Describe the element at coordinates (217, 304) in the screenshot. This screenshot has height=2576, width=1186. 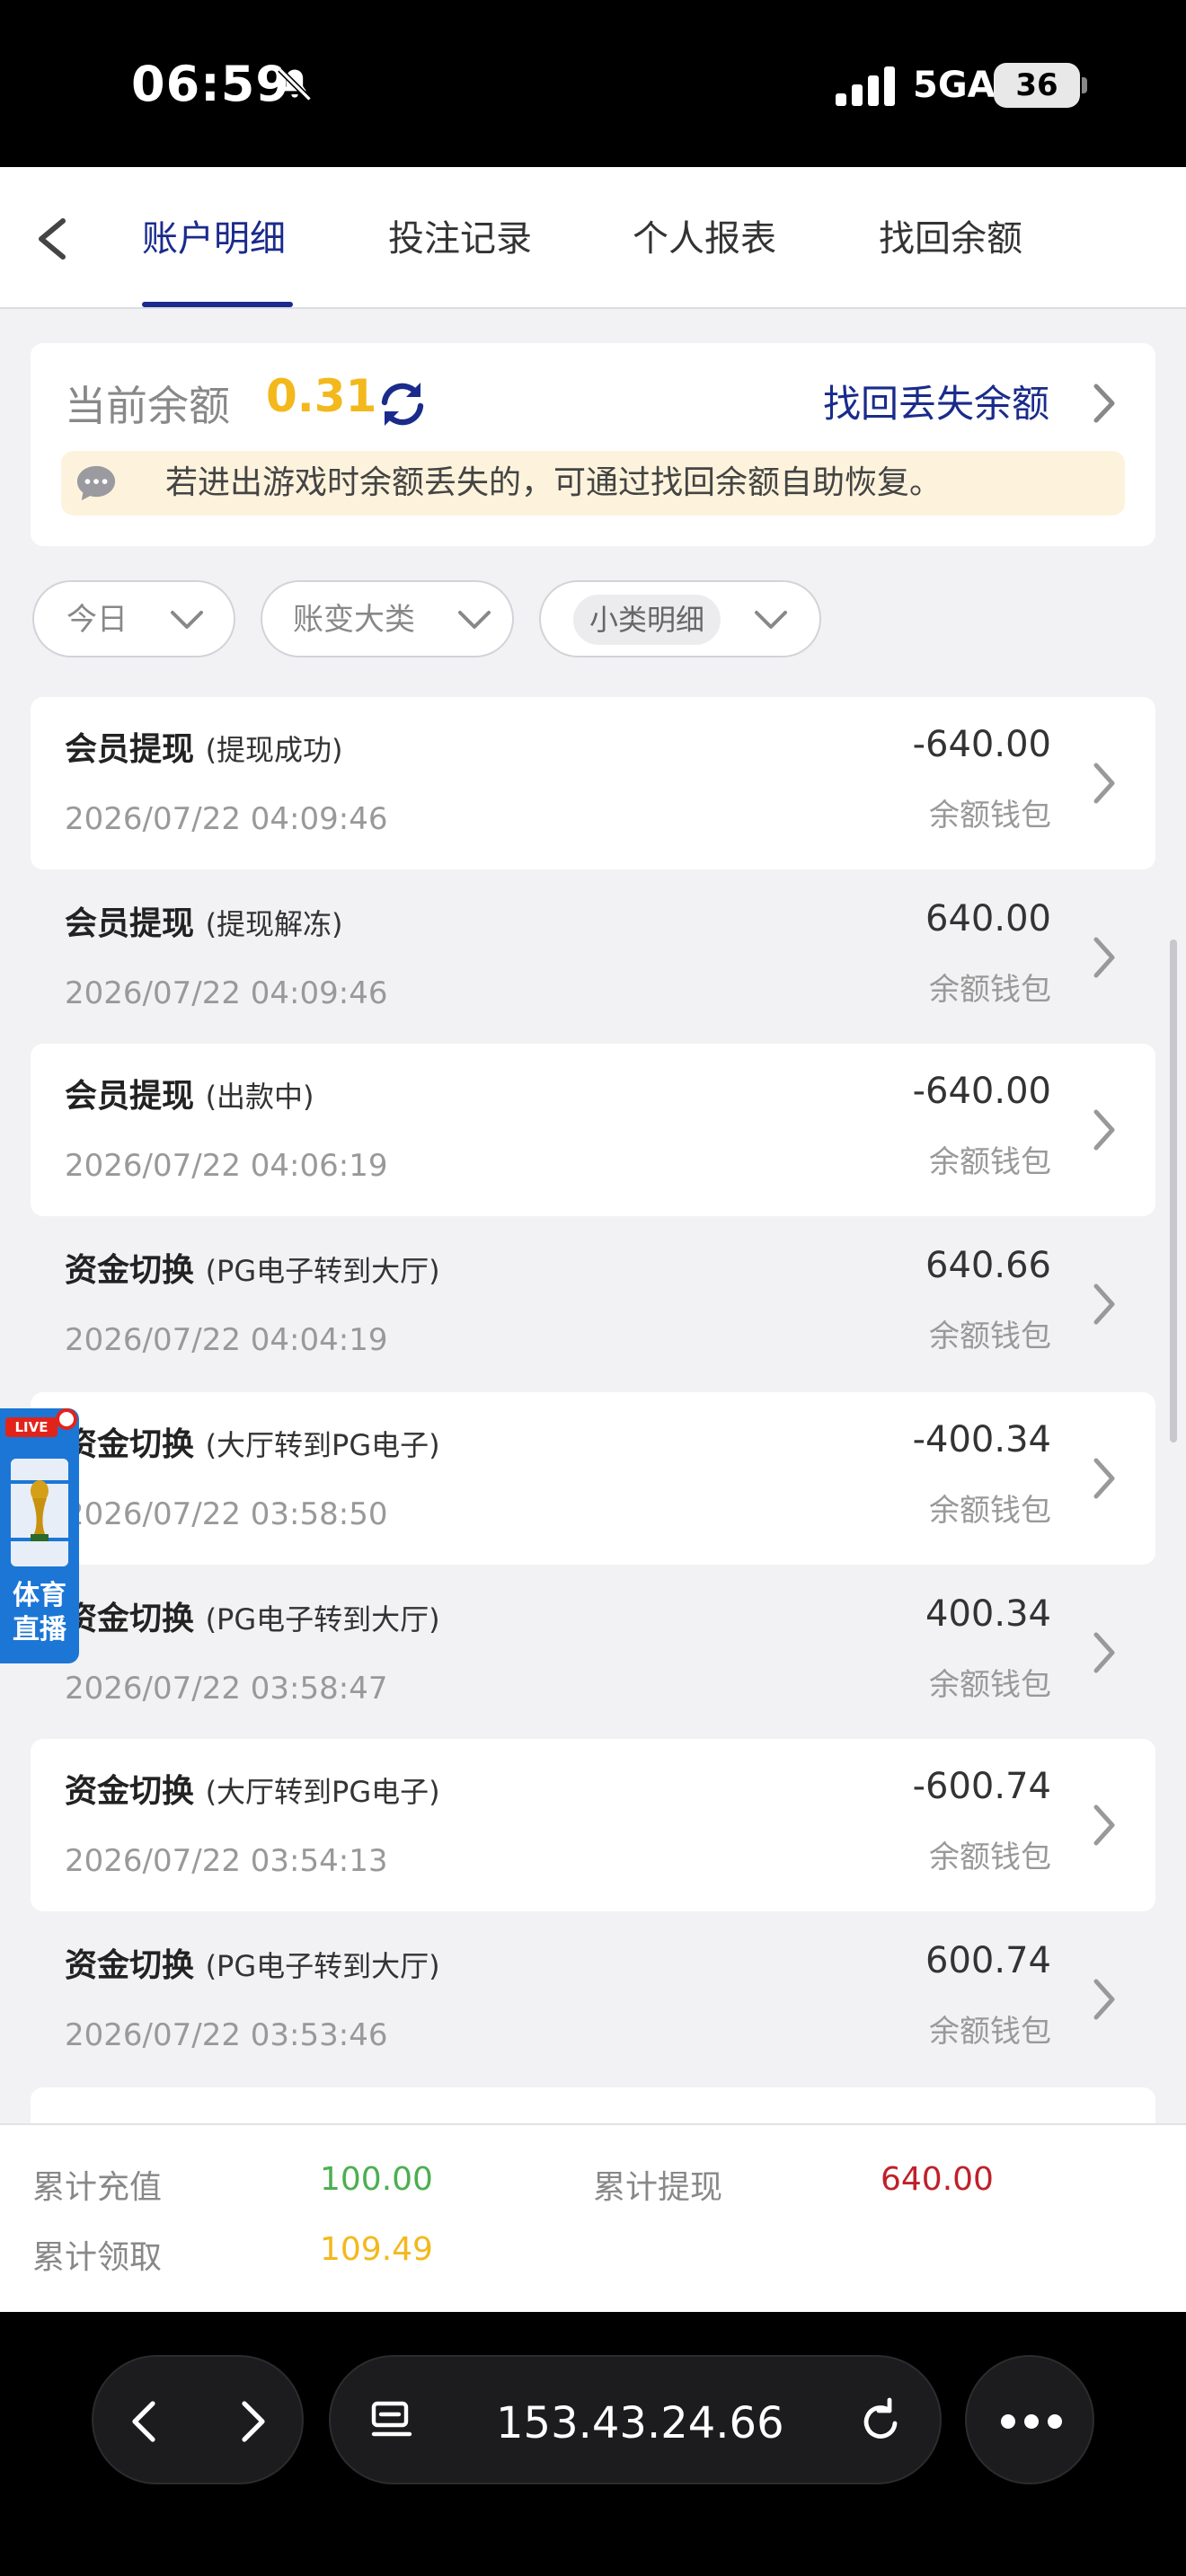
I see `active-tab-indicator` at that location.